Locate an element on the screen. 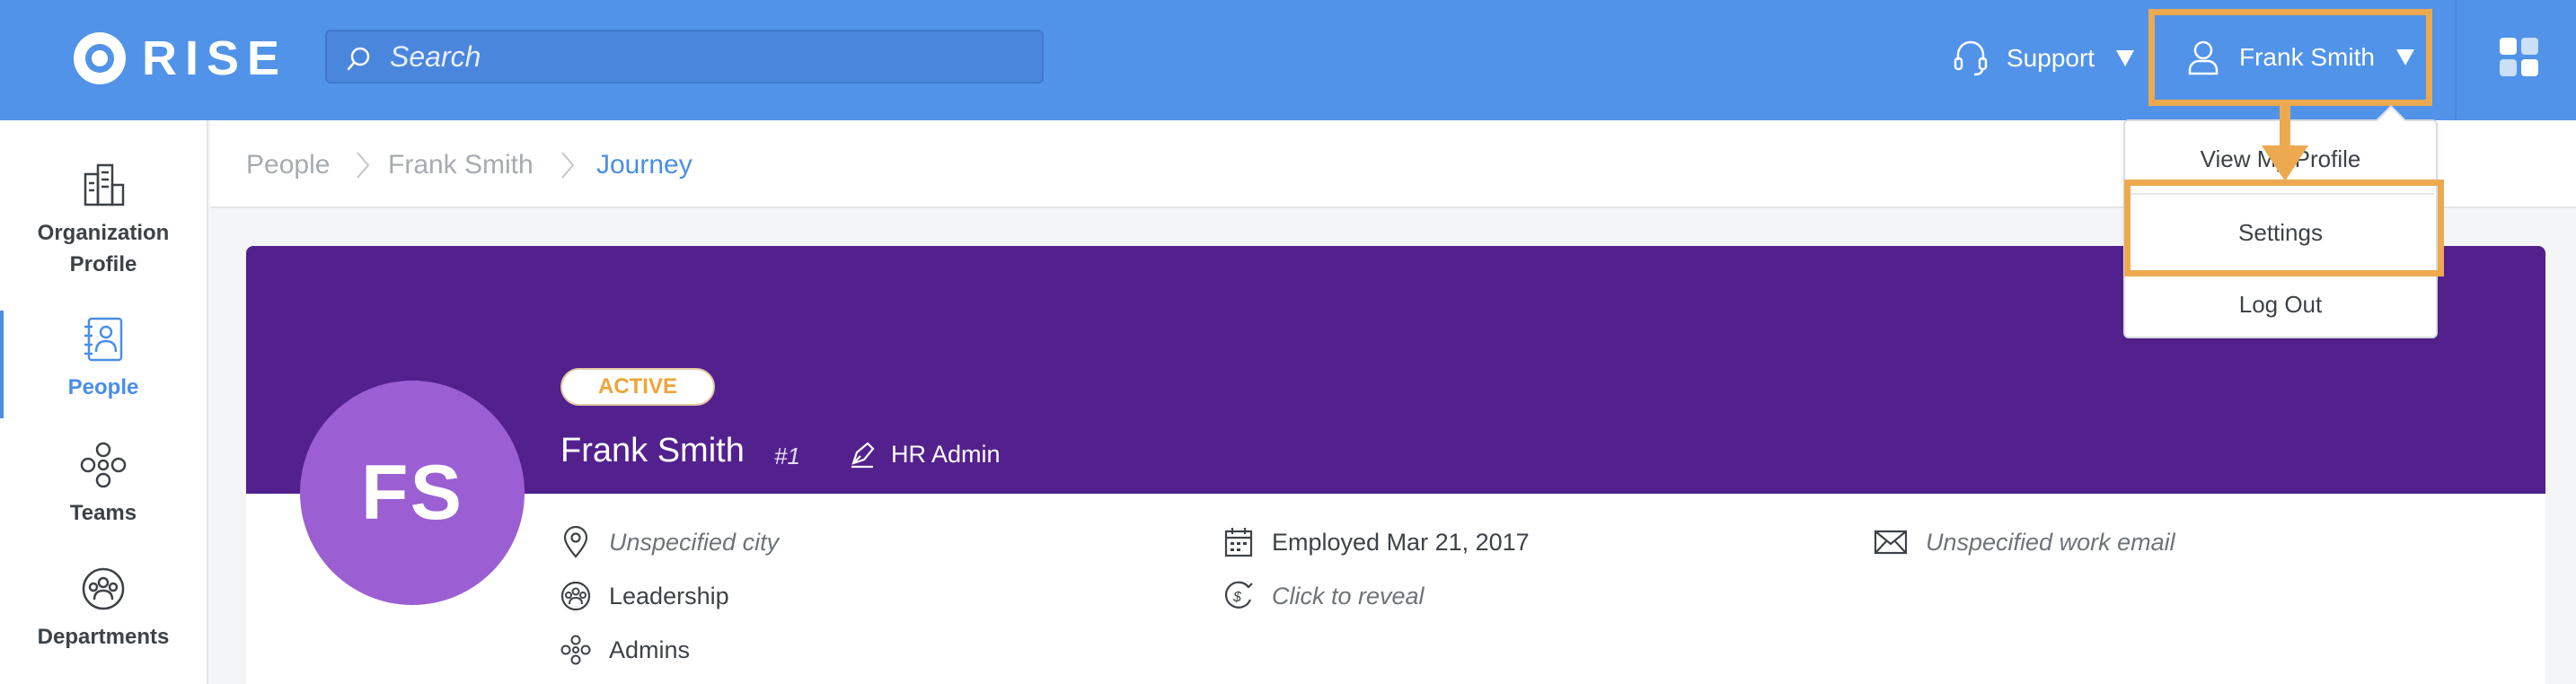  logo-text: RISE is located at coordinates (215, 58).